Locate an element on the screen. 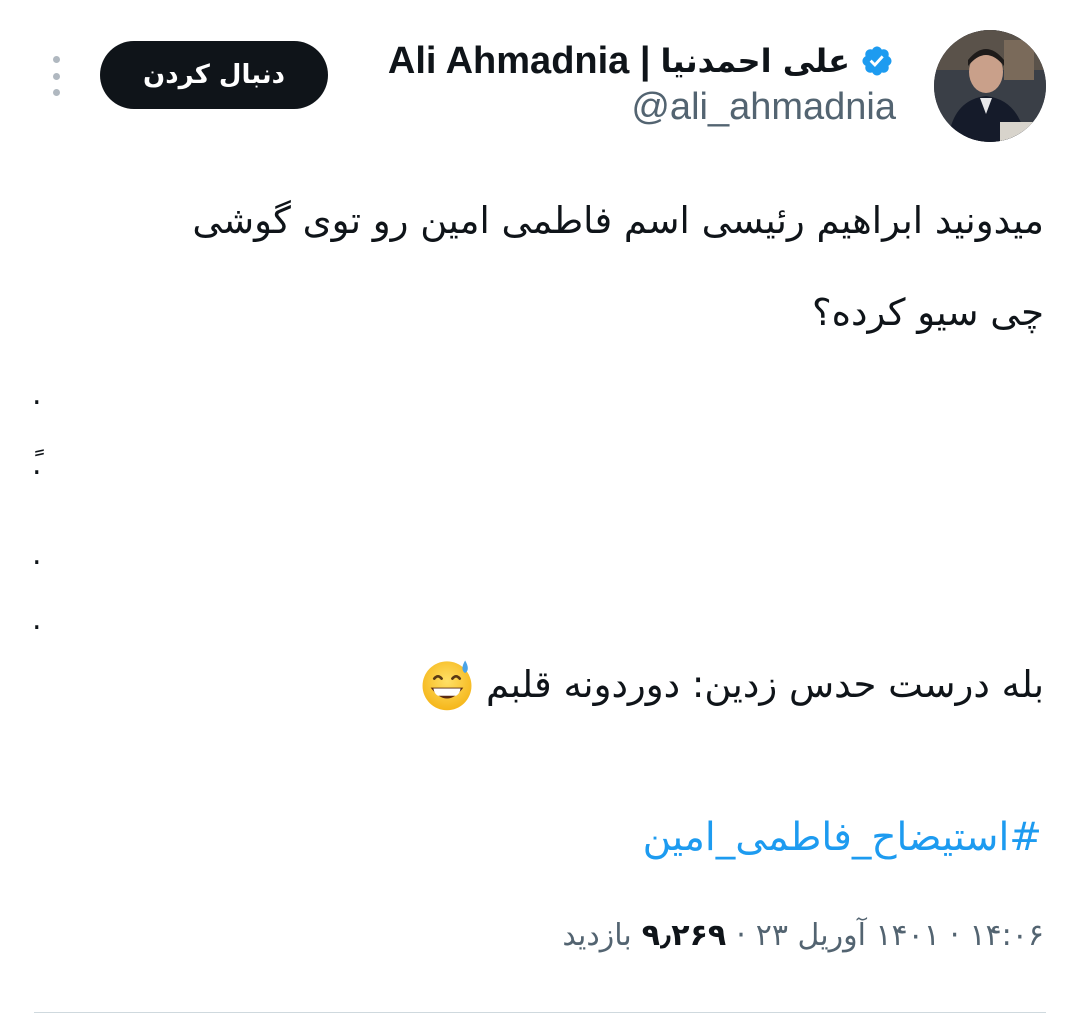 The image size is (1080, 1020). author-name-row: علی احمدنیا Ali Ahmadnia | is located at coordinates (641, 61).